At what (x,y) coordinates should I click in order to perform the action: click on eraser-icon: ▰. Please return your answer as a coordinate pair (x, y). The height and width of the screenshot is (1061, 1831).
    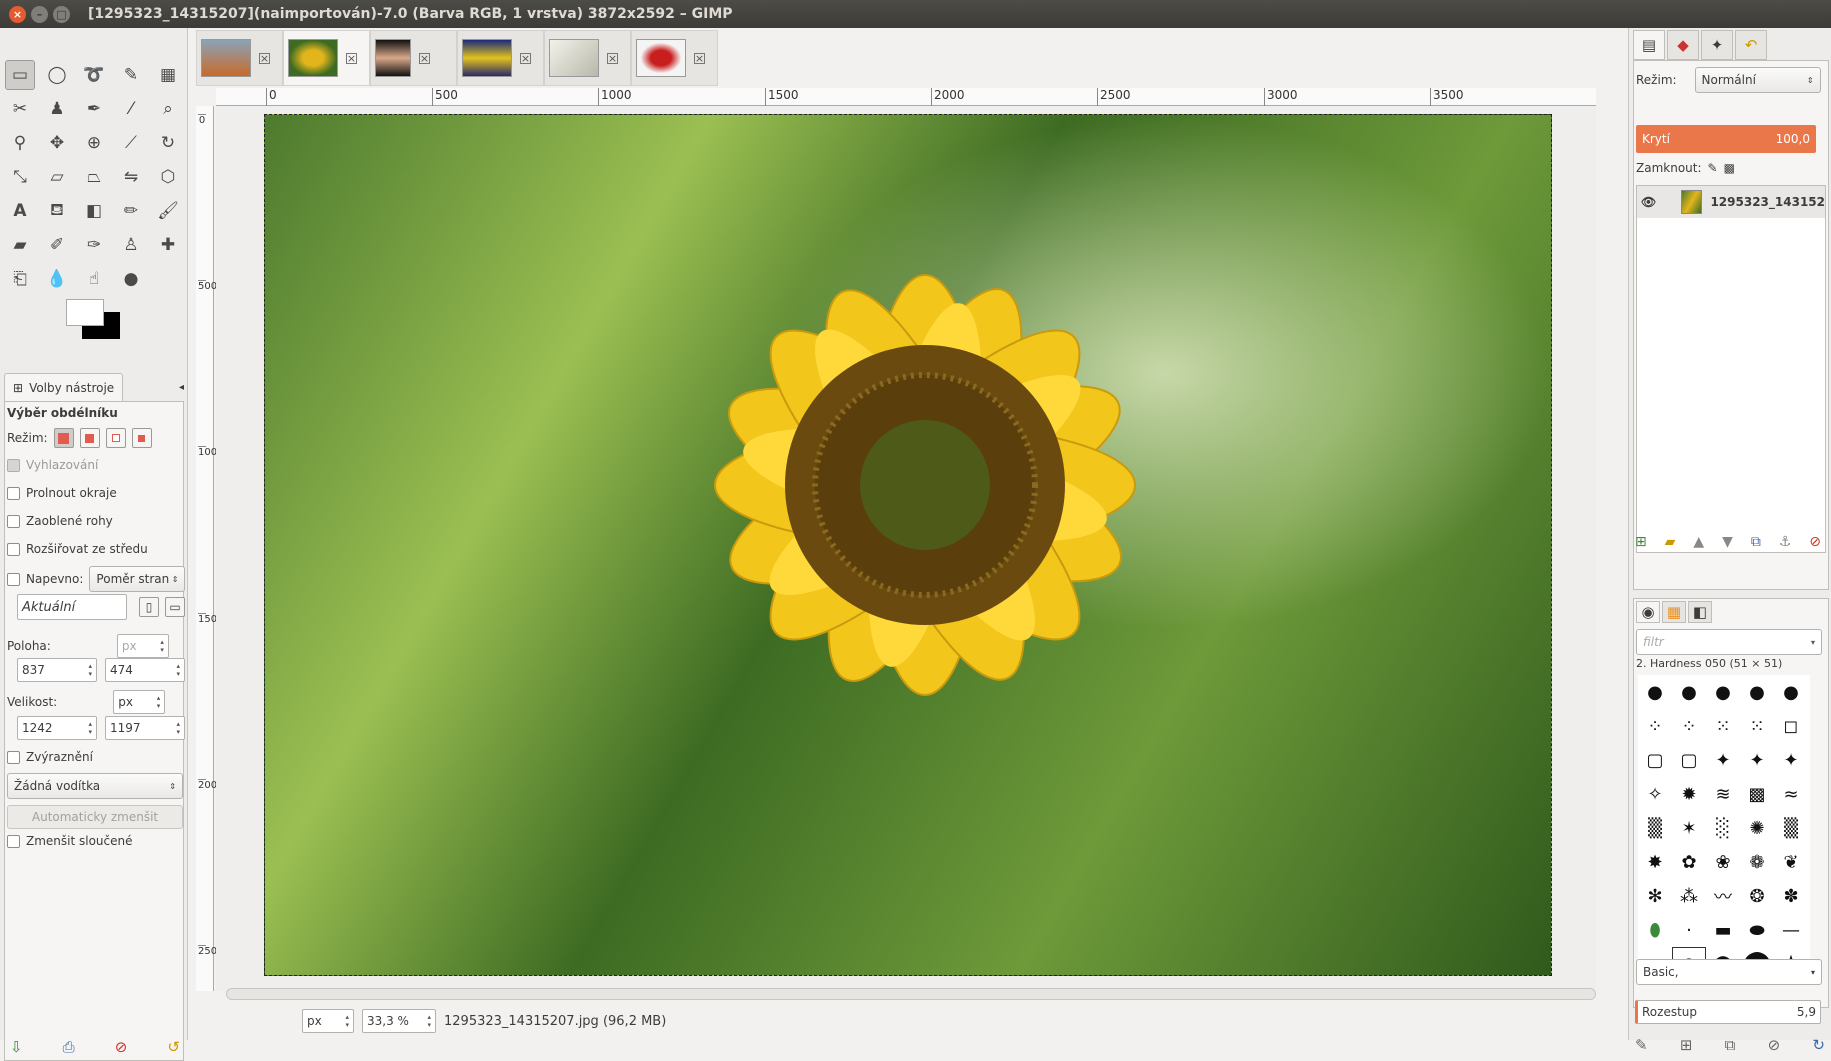
    Looking at the image, I should click on (20, 245).